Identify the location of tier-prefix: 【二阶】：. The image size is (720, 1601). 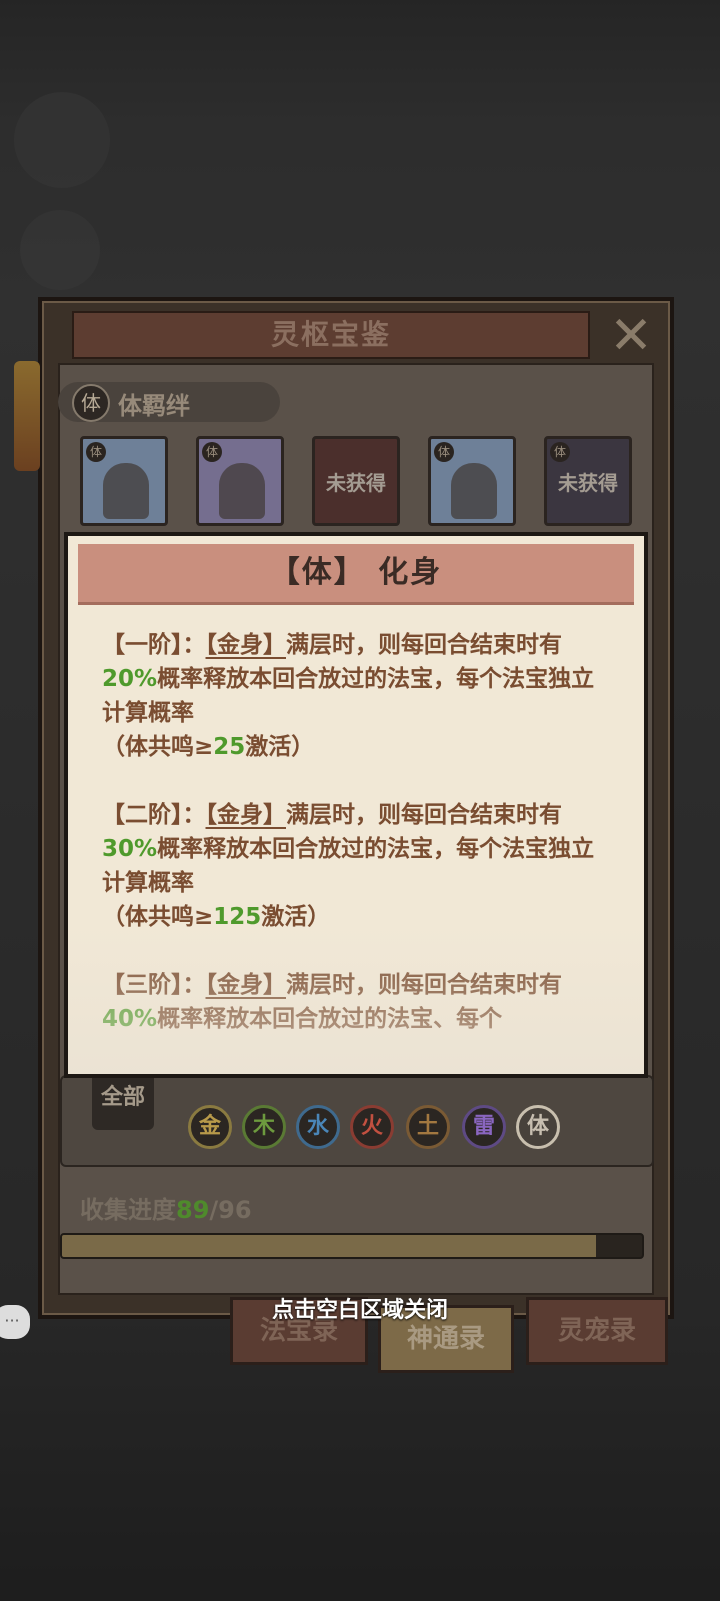
(154, 815).